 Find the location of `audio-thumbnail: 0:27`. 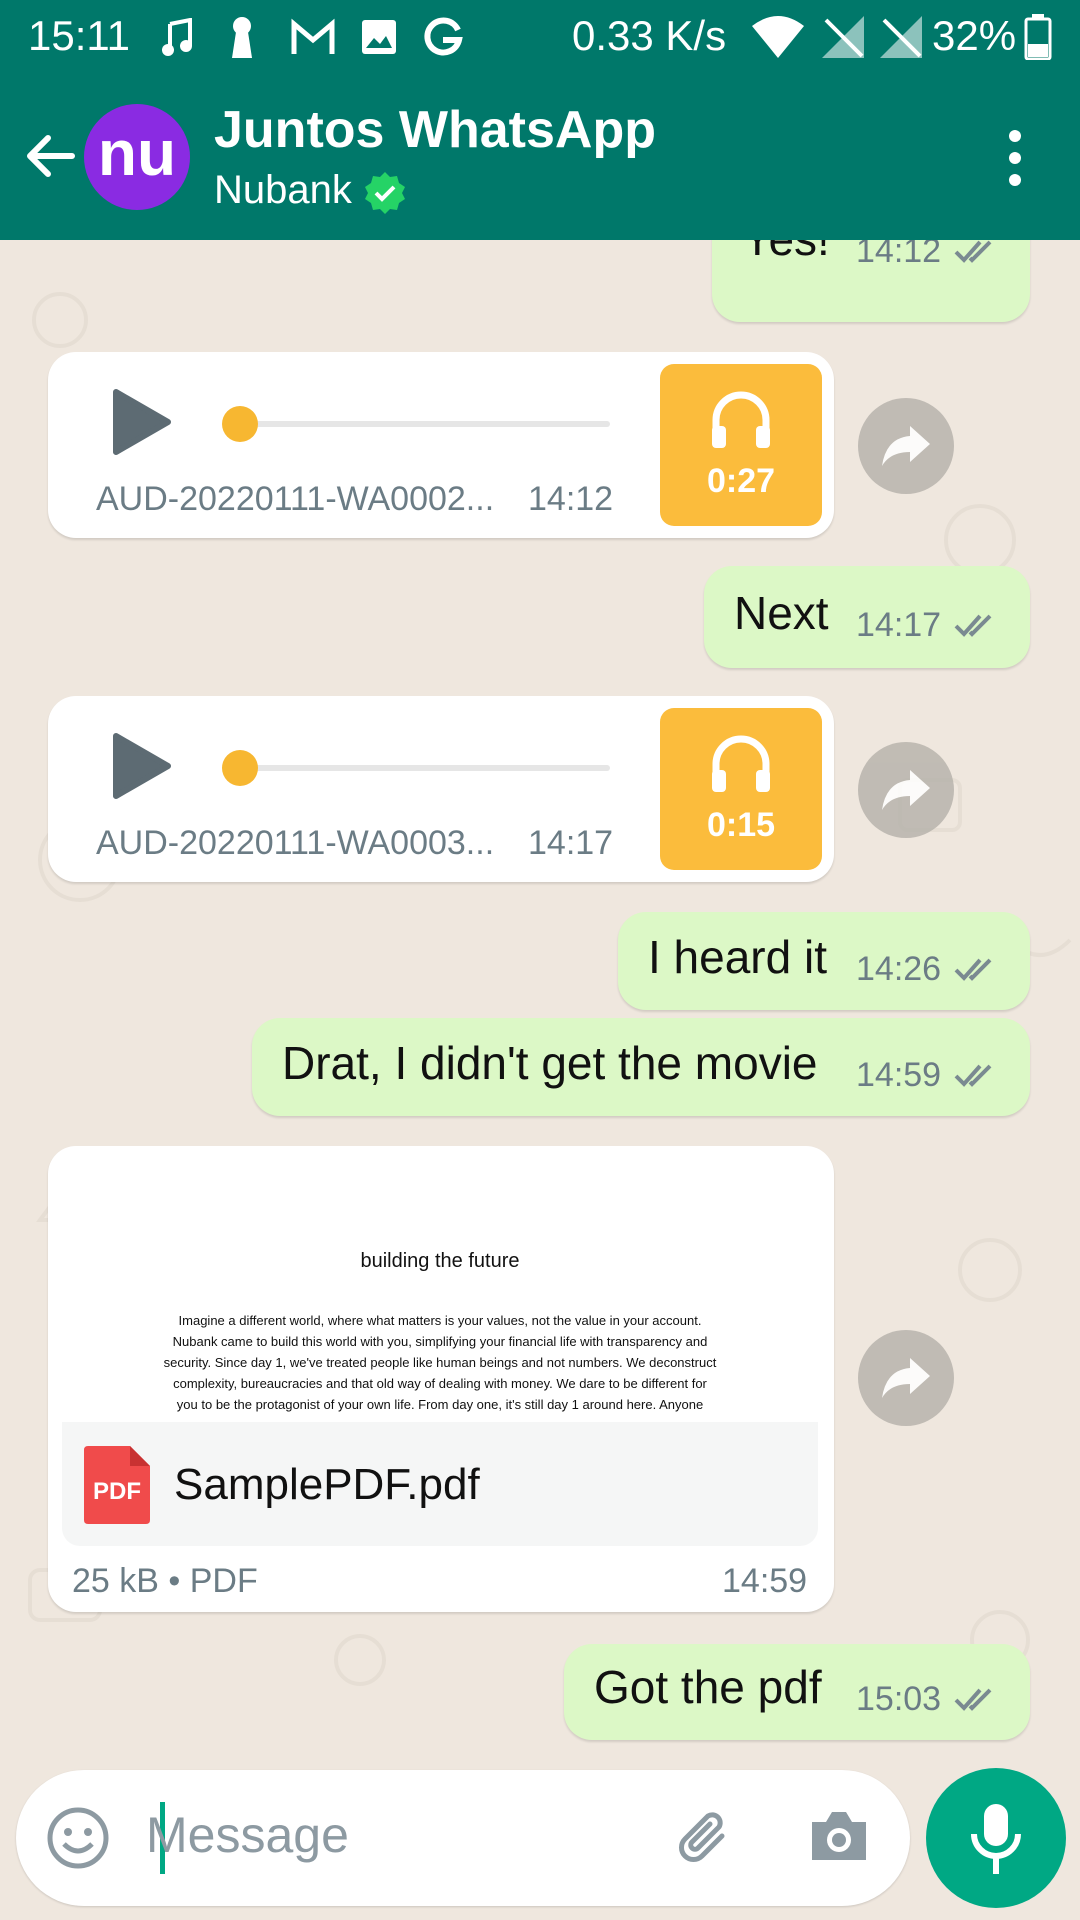

audio-thumbnail: 0:27 is located at coordinates (741, 445).